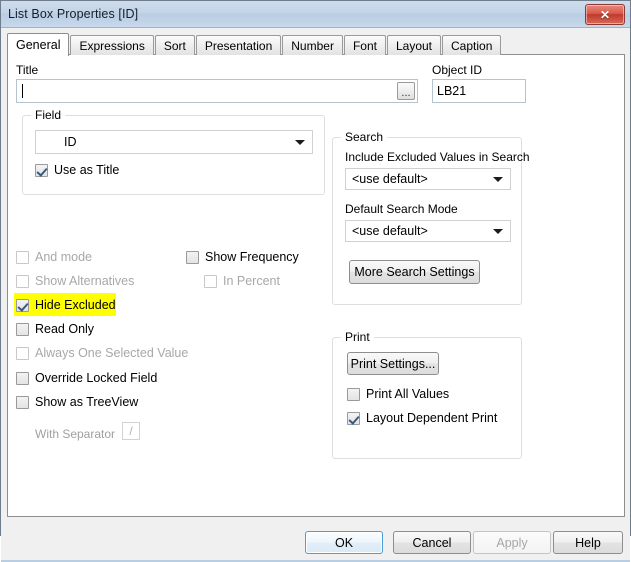  I want to click on and-mode-label: And mode, so click(63, 257).